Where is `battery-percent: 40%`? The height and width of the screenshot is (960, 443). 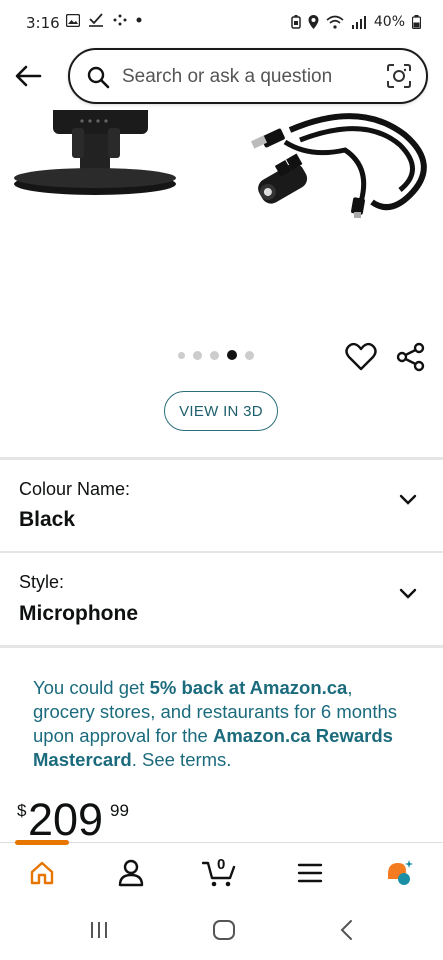 battery-percent: 40% is located at coordinates (389, 22).